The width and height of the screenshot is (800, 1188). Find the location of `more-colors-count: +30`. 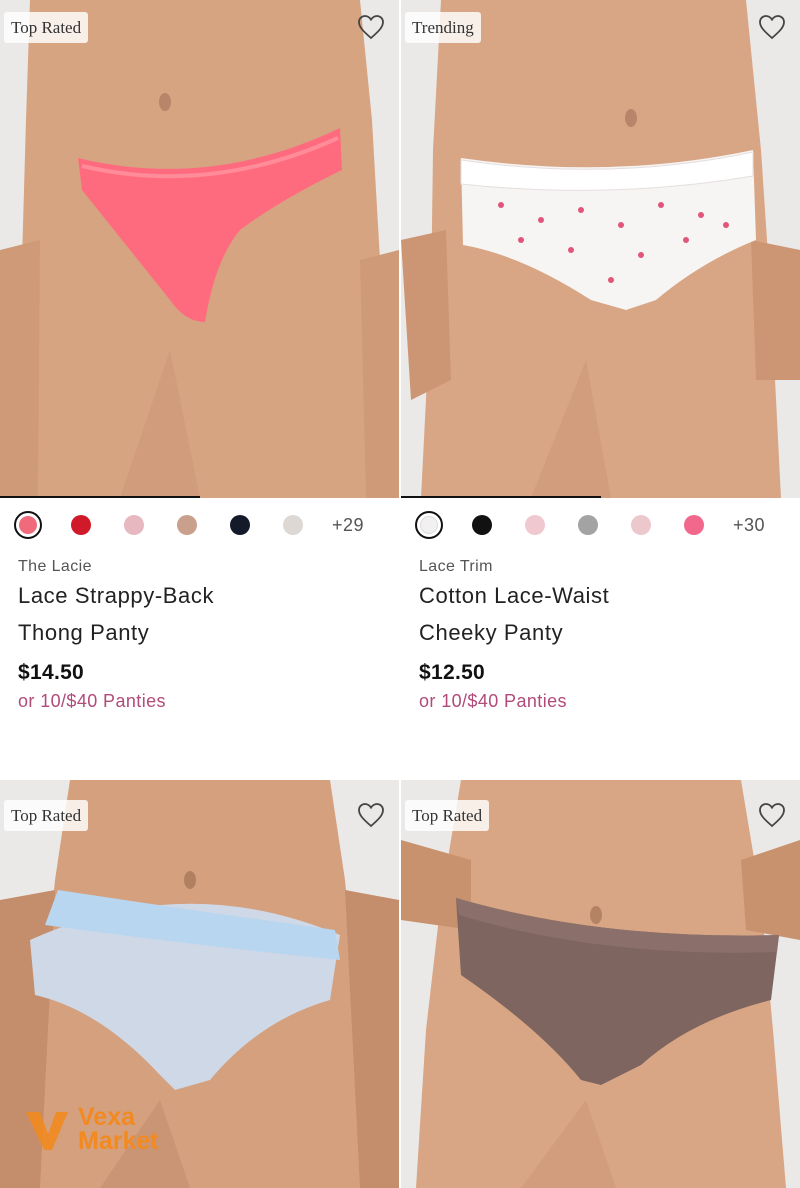

more-colors-count: +30 is located at coordinates (749, 525).